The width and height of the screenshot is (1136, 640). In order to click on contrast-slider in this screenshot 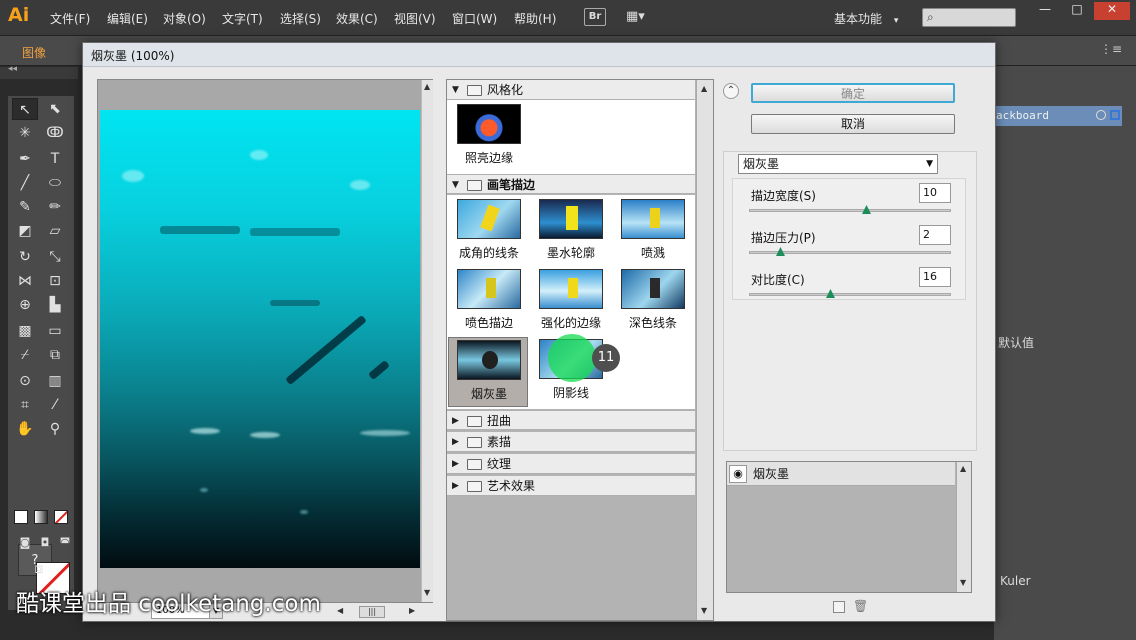, I will do `click(850, 293)`.